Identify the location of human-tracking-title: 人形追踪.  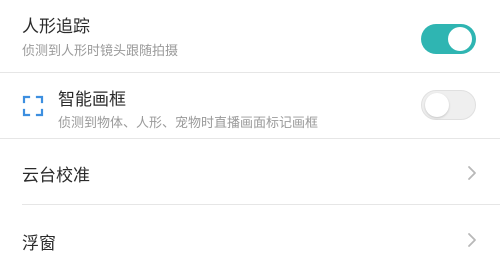
(56, 27).